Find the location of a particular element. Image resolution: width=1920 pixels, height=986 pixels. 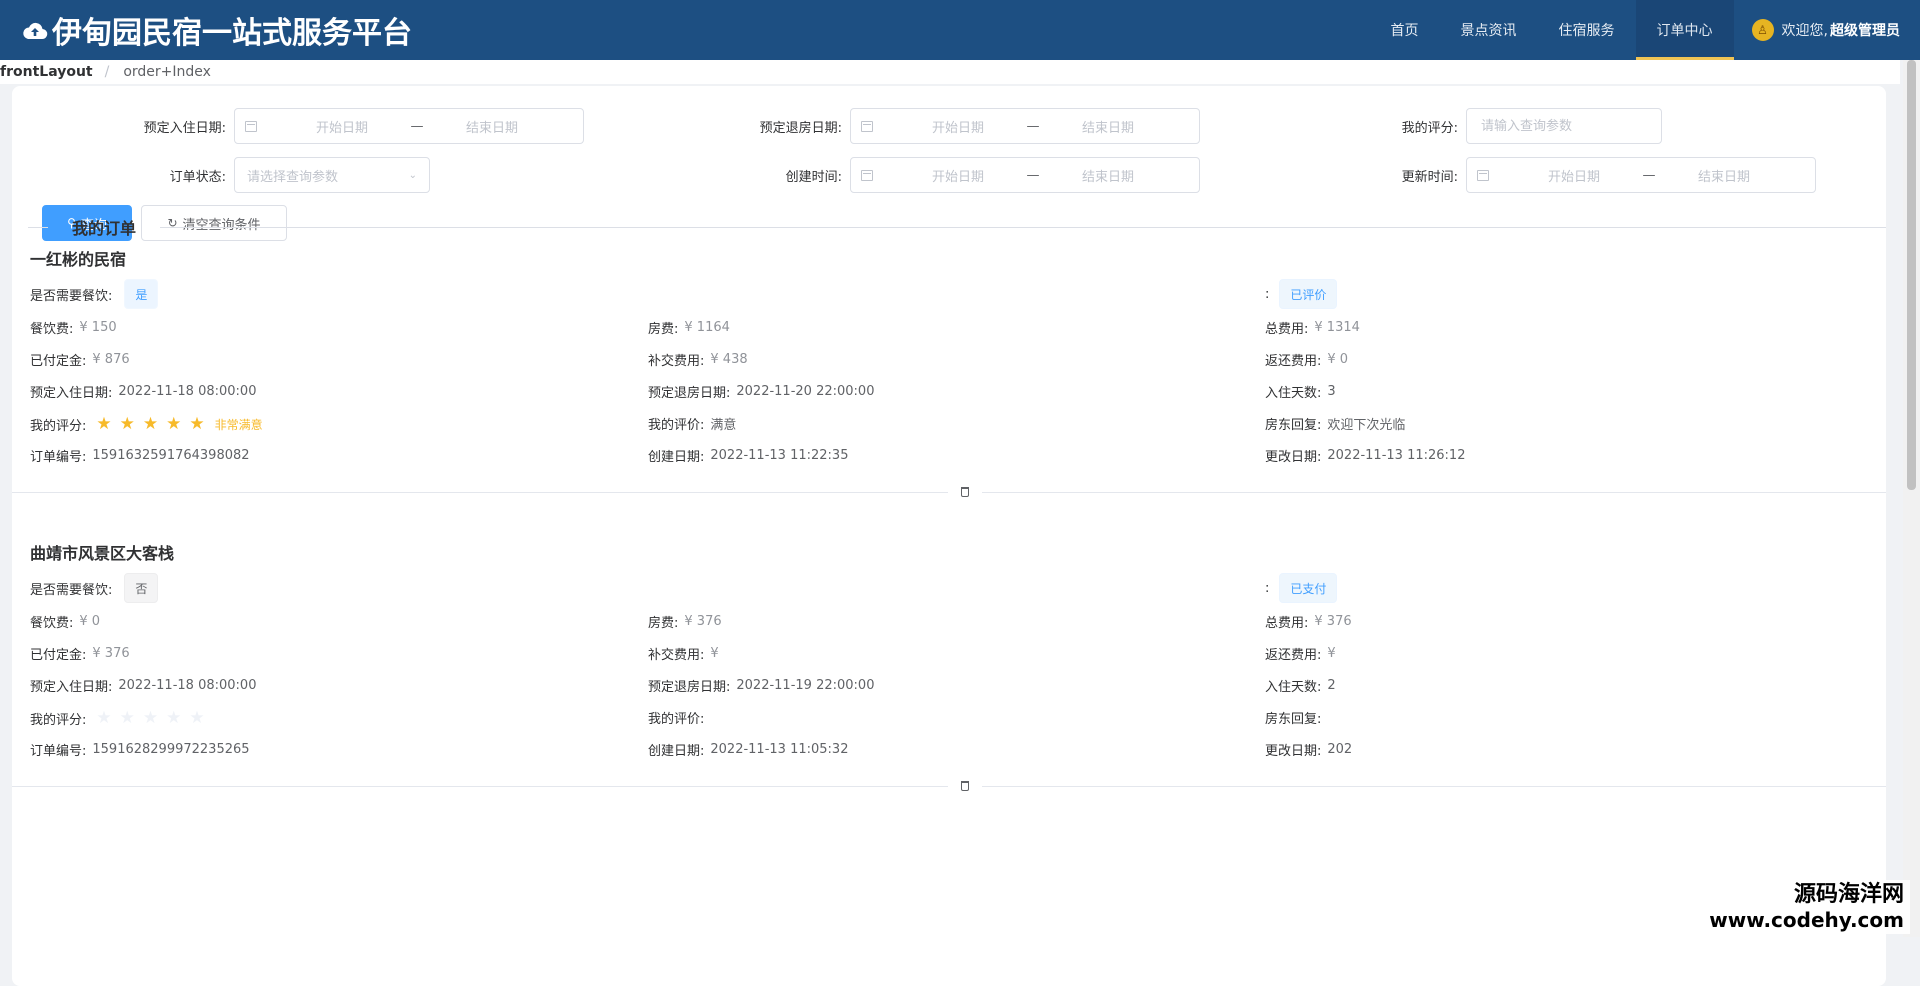

section-title-text: 我的订单 is located at coordinates (104, 228).